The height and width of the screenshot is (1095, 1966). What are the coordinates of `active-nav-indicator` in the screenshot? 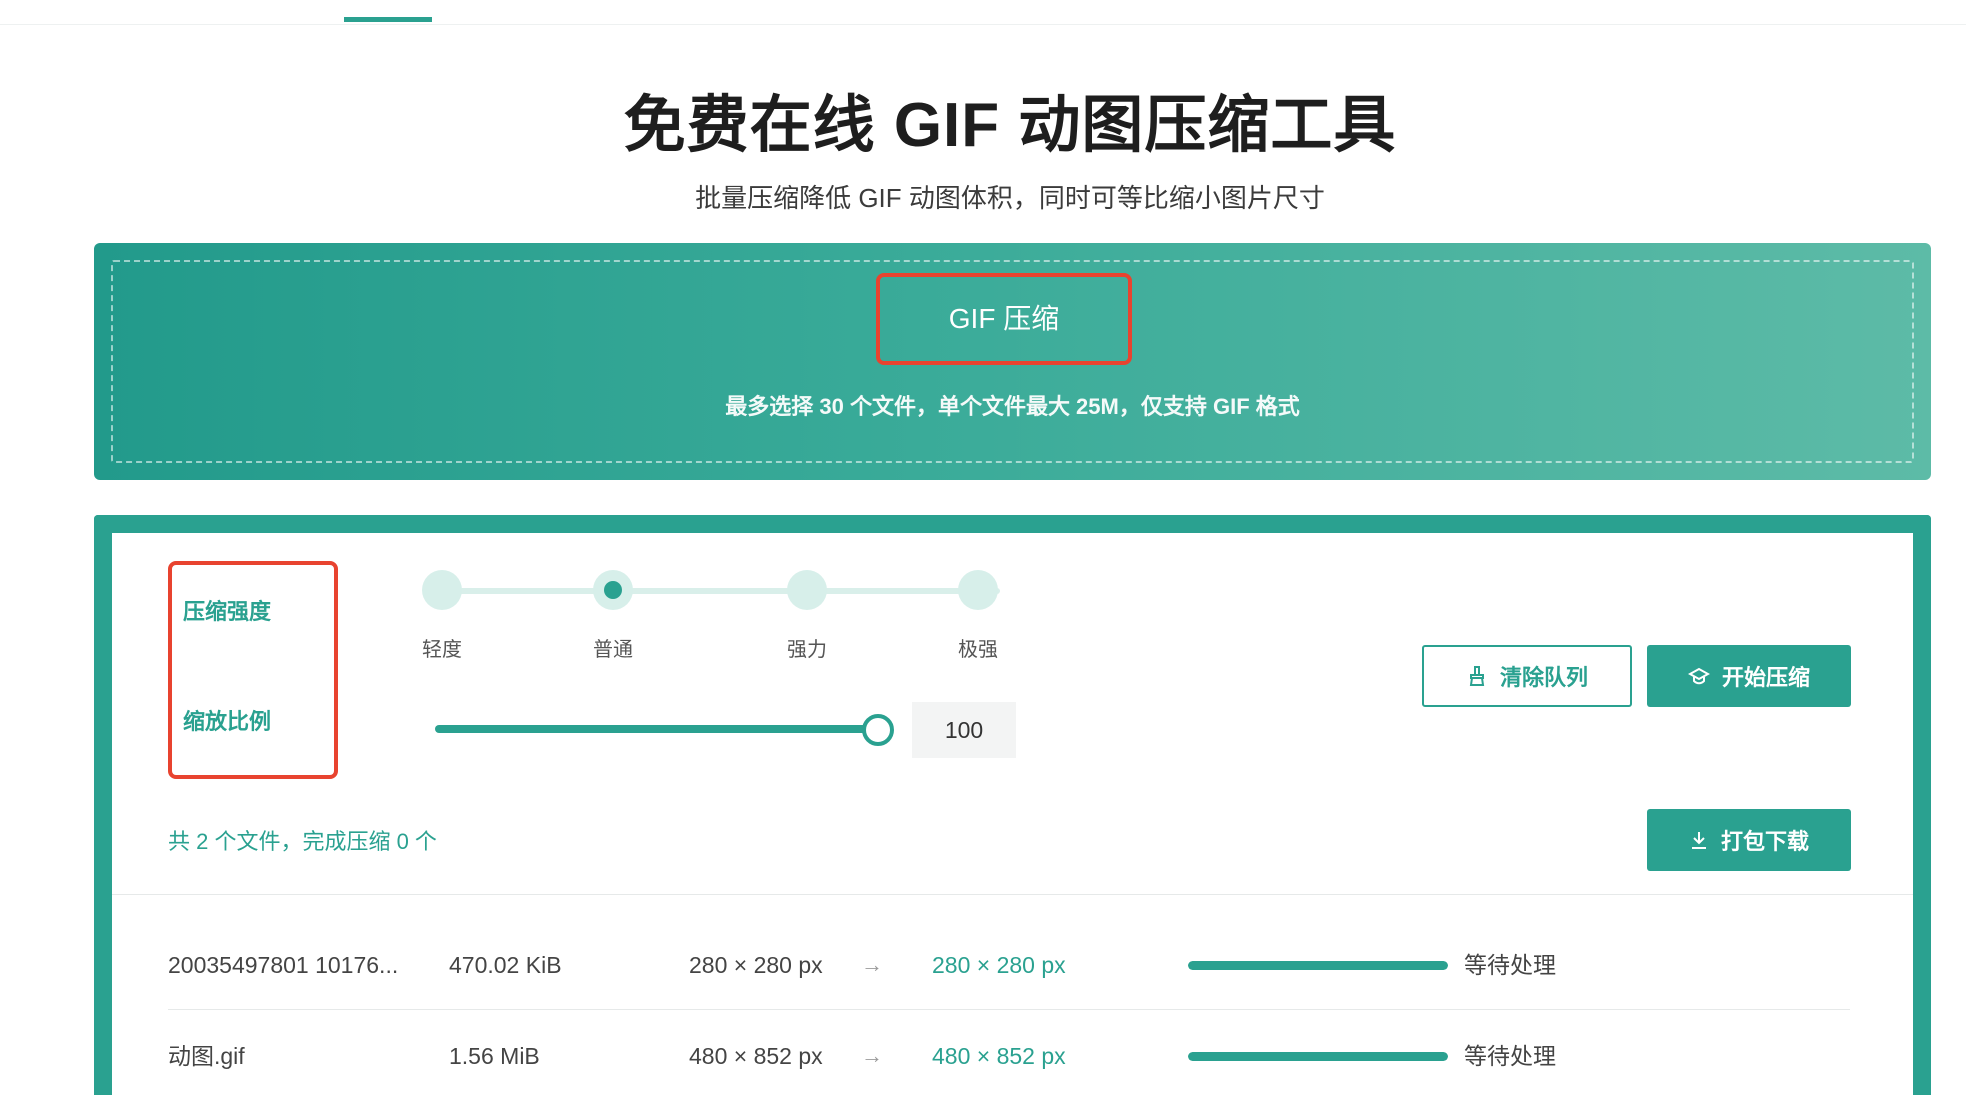 It's located at (388, 19).